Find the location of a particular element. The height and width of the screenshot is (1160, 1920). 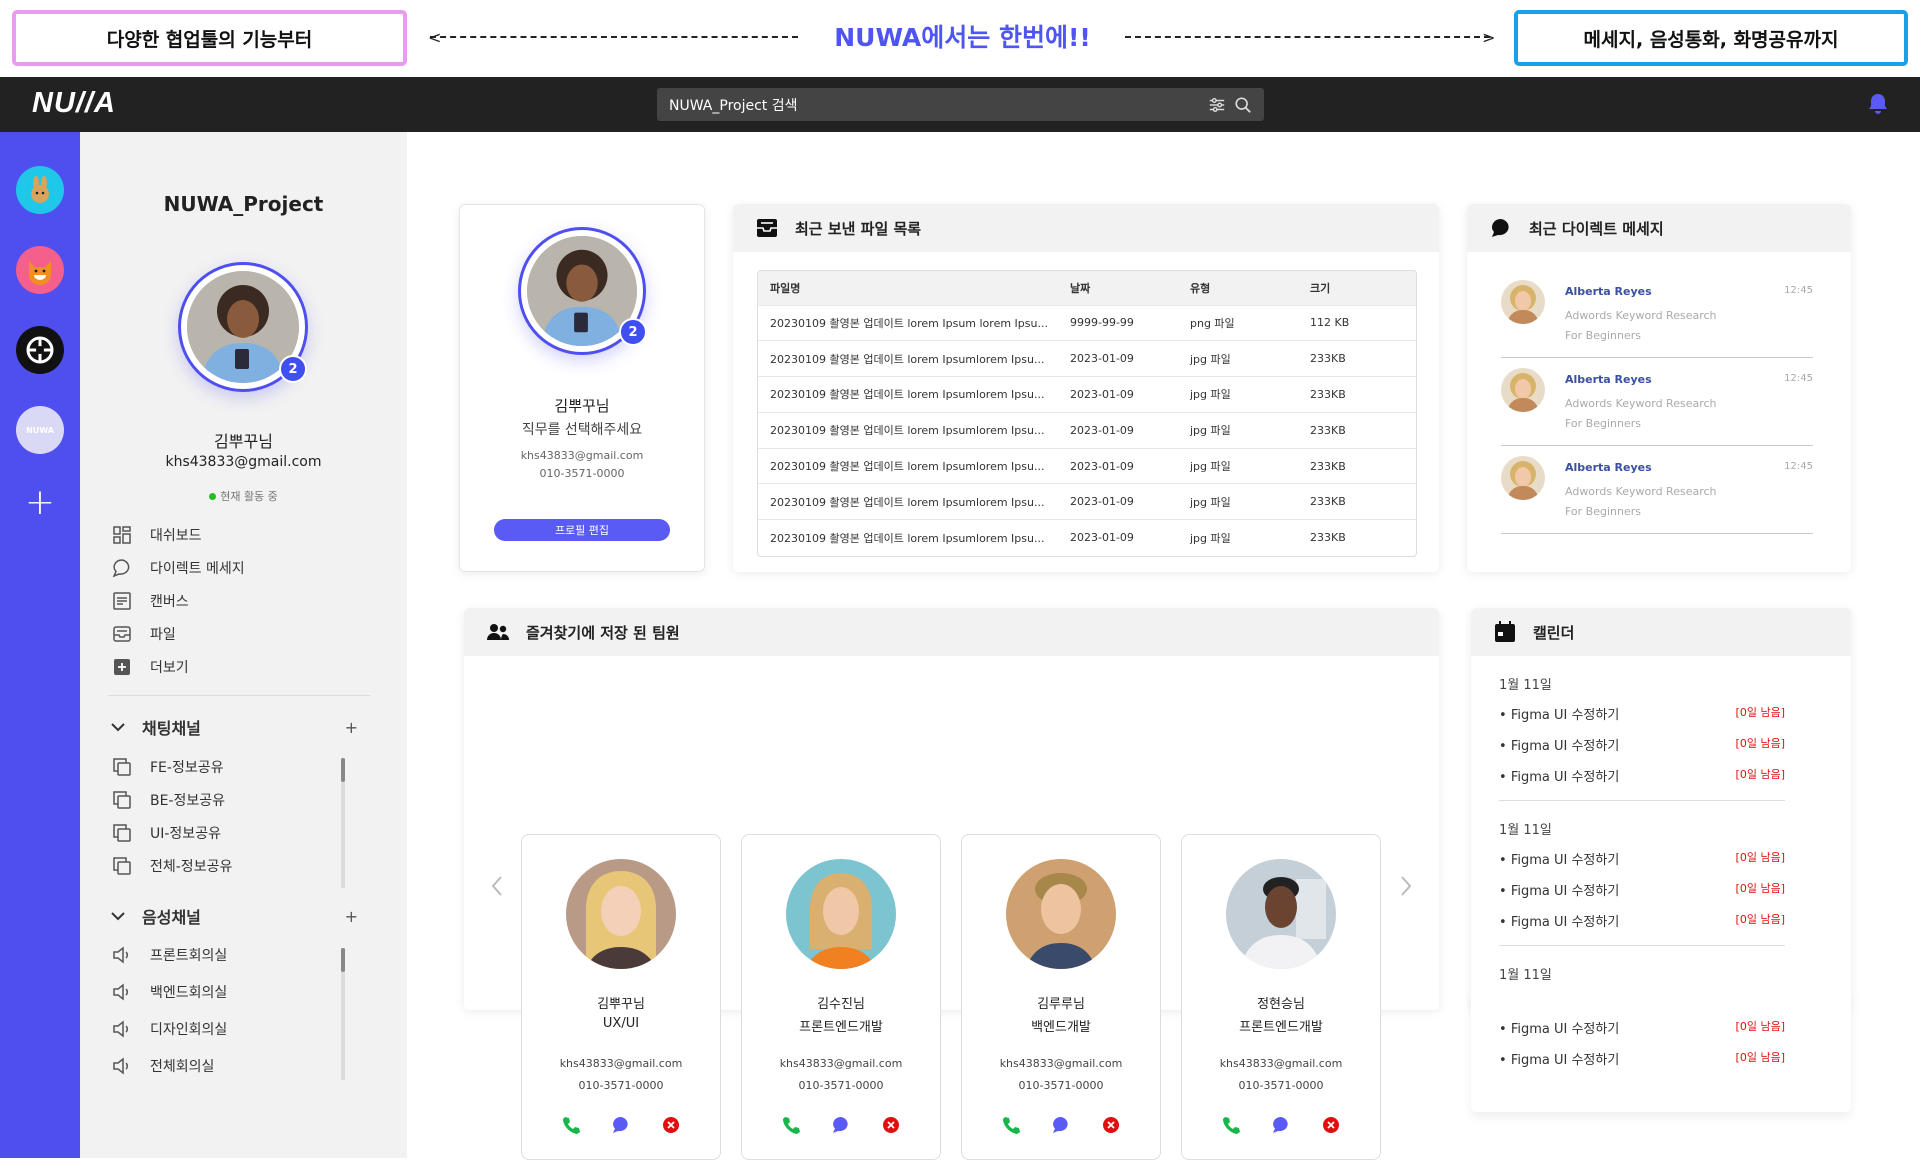

app-logo: NU//A is located at coordinates (74, 103).